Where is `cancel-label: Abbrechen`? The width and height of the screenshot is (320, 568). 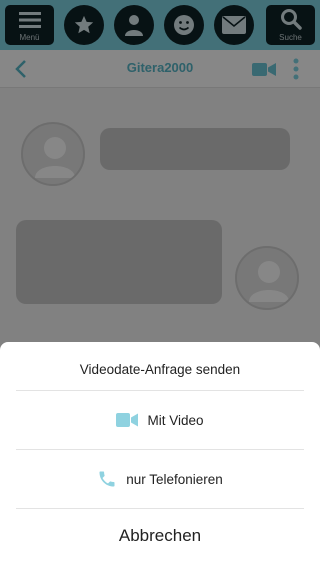 cancel-label: Abbrechen is located at coordinates (160, 535).